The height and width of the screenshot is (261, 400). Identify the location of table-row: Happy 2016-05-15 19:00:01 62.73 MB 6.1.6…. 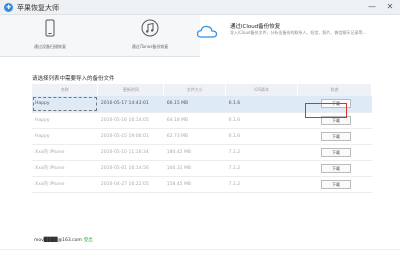
(202, 136).